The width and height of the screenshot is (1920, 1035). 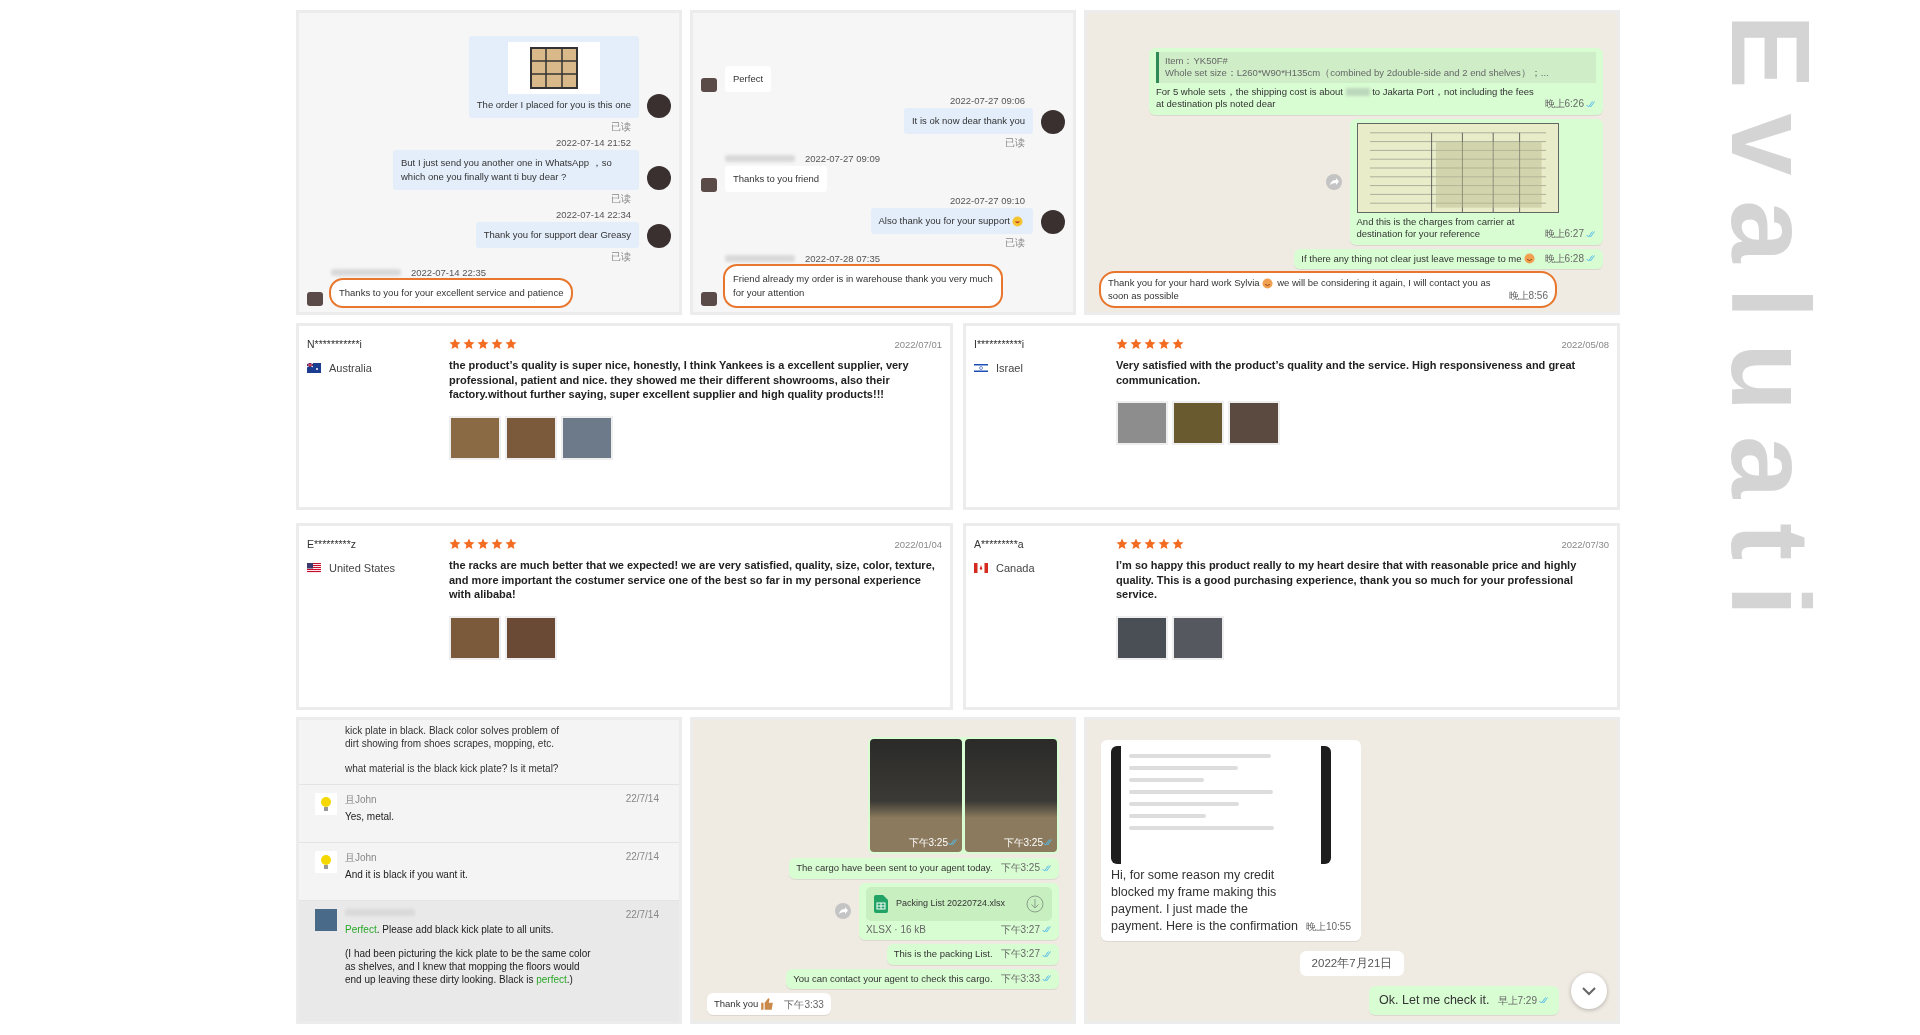 What do you see at coordinates (1009, 368) in the screenshot?
I see `reviewer-country: Israel` at bounding box center [1009, 368].